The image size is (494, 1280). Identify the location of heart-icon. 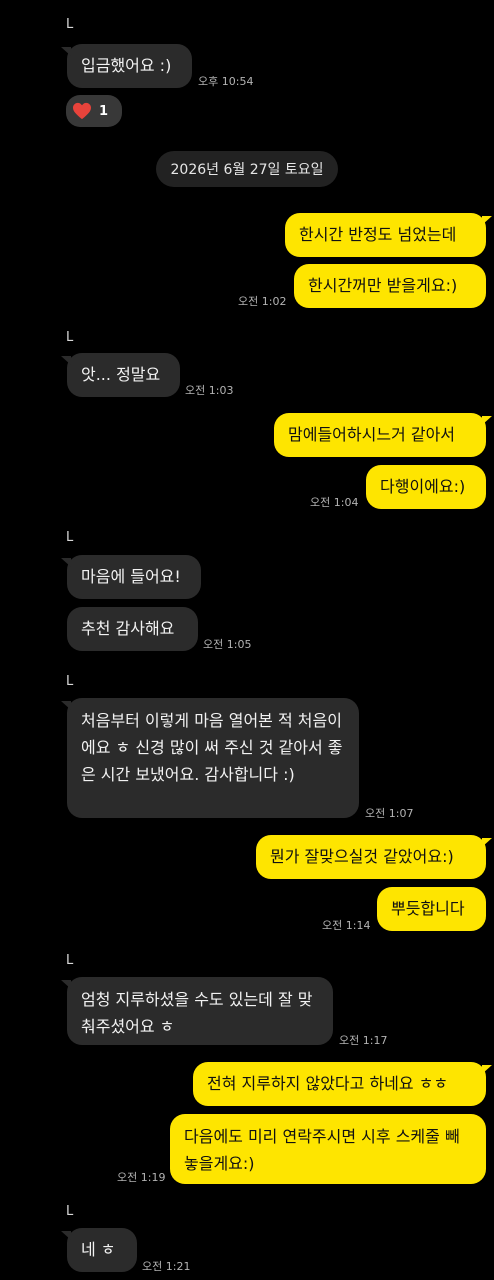
(82, 111).